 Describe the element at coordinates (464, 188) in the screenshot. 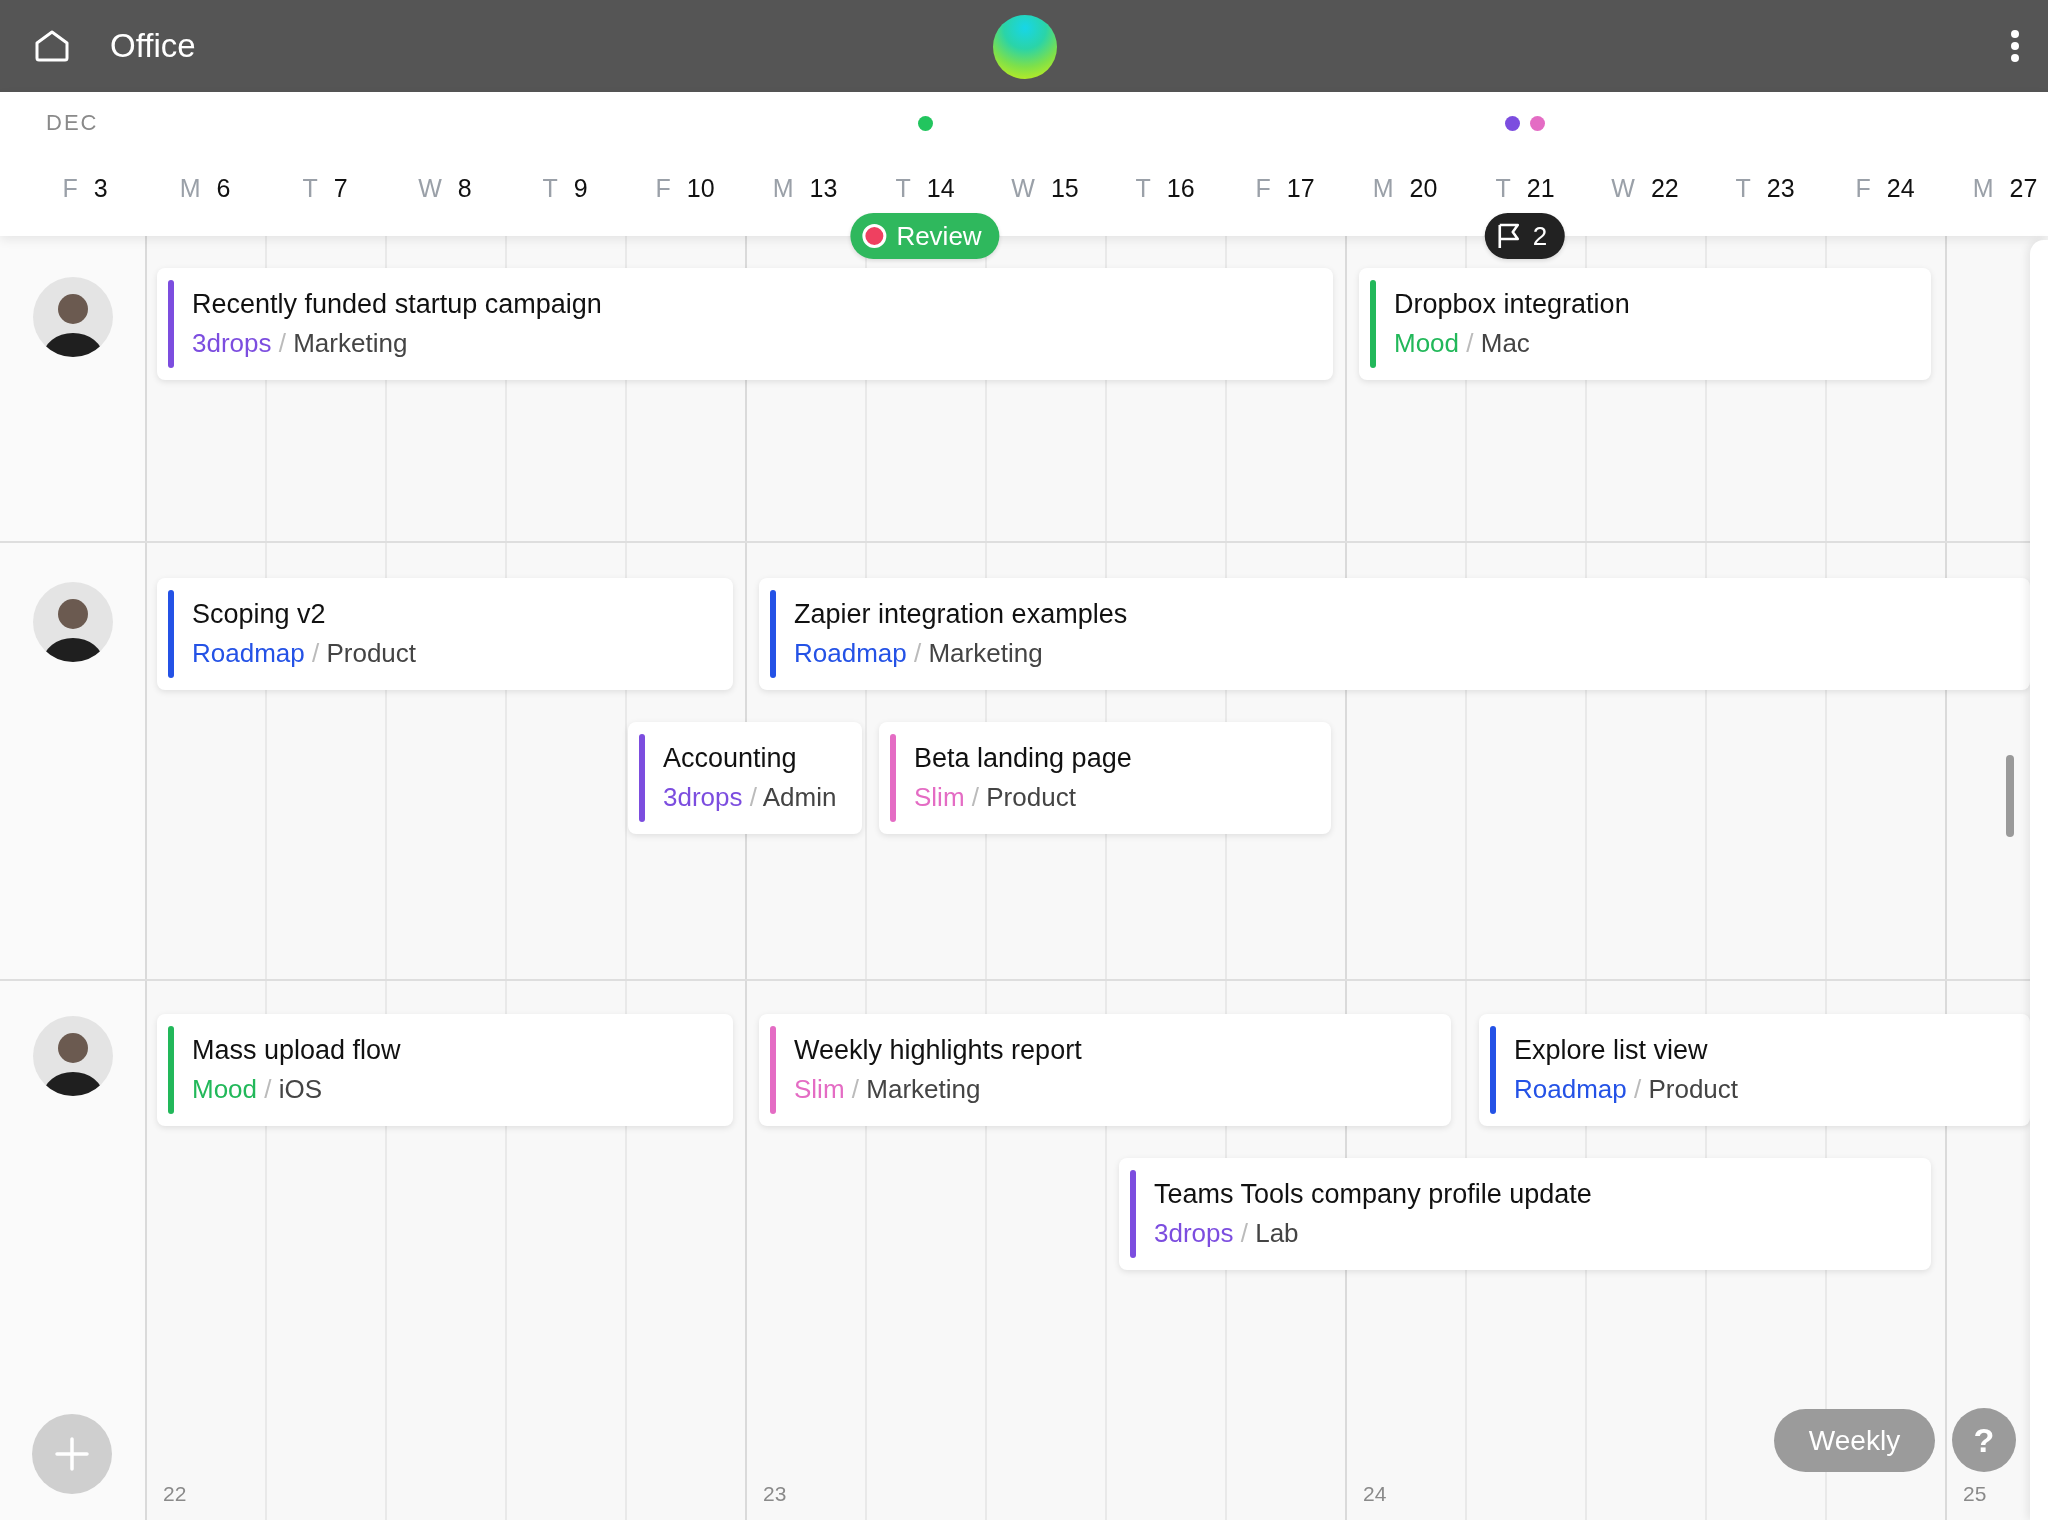

I see `date-label: 8` at that location.